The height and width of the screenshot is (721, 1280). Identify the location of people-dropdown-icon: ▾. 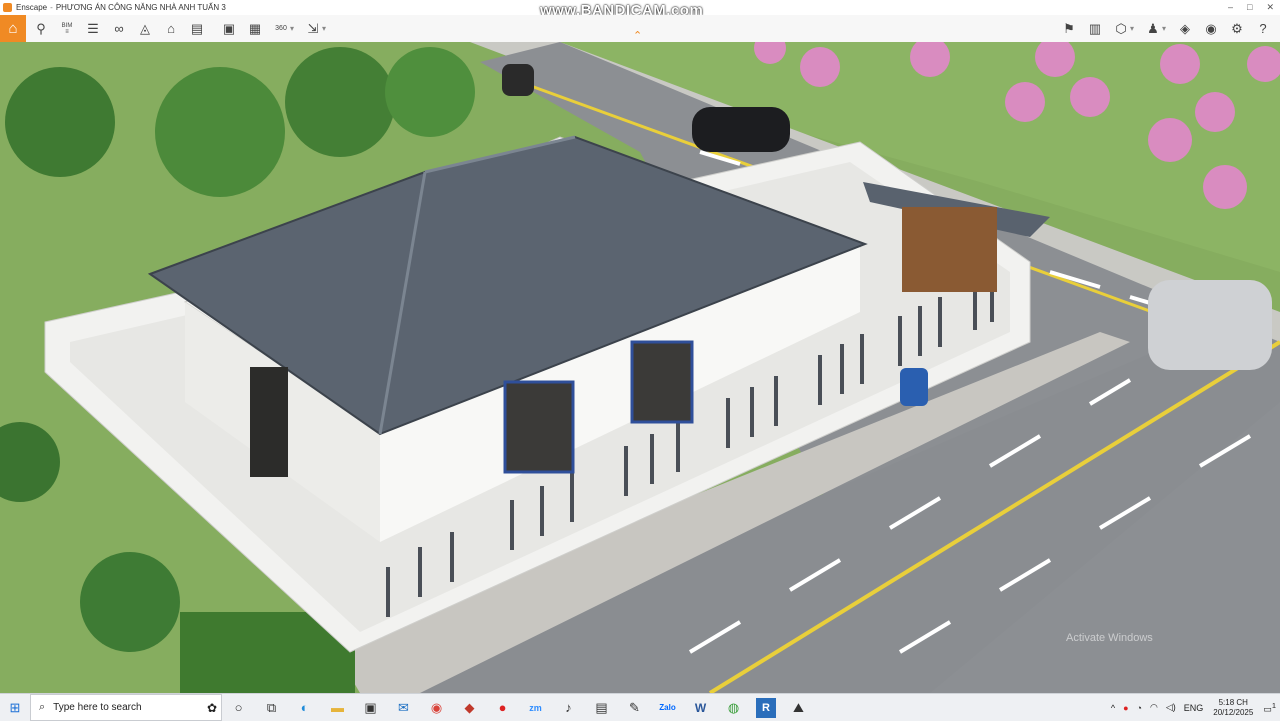
(1166, 28).